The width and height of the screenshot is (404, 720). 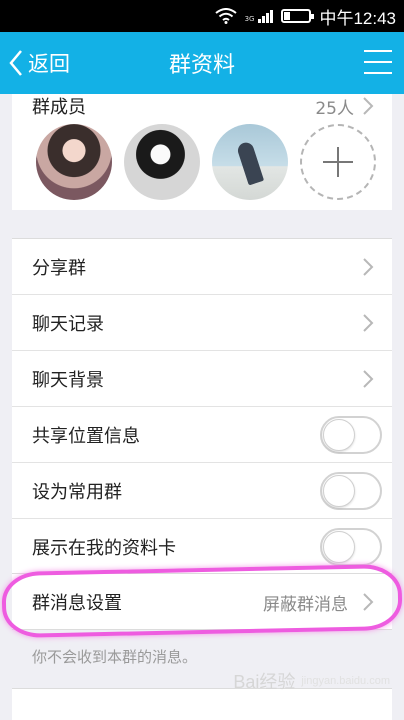 I want to click on watermark: Bai经验 jingyan.baidu.com, so click(x=311, y=681).